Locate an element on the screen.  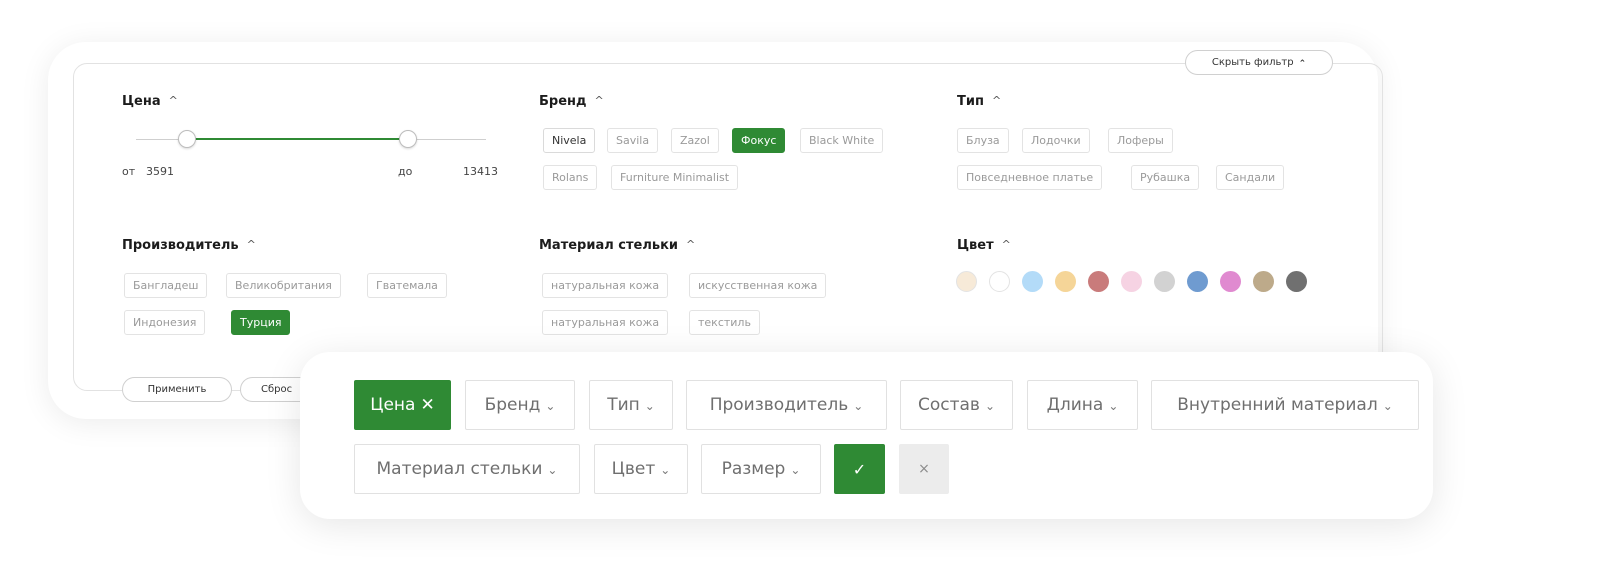
brand-chip-fokus: Фокус is located at coordinates (759, 140).